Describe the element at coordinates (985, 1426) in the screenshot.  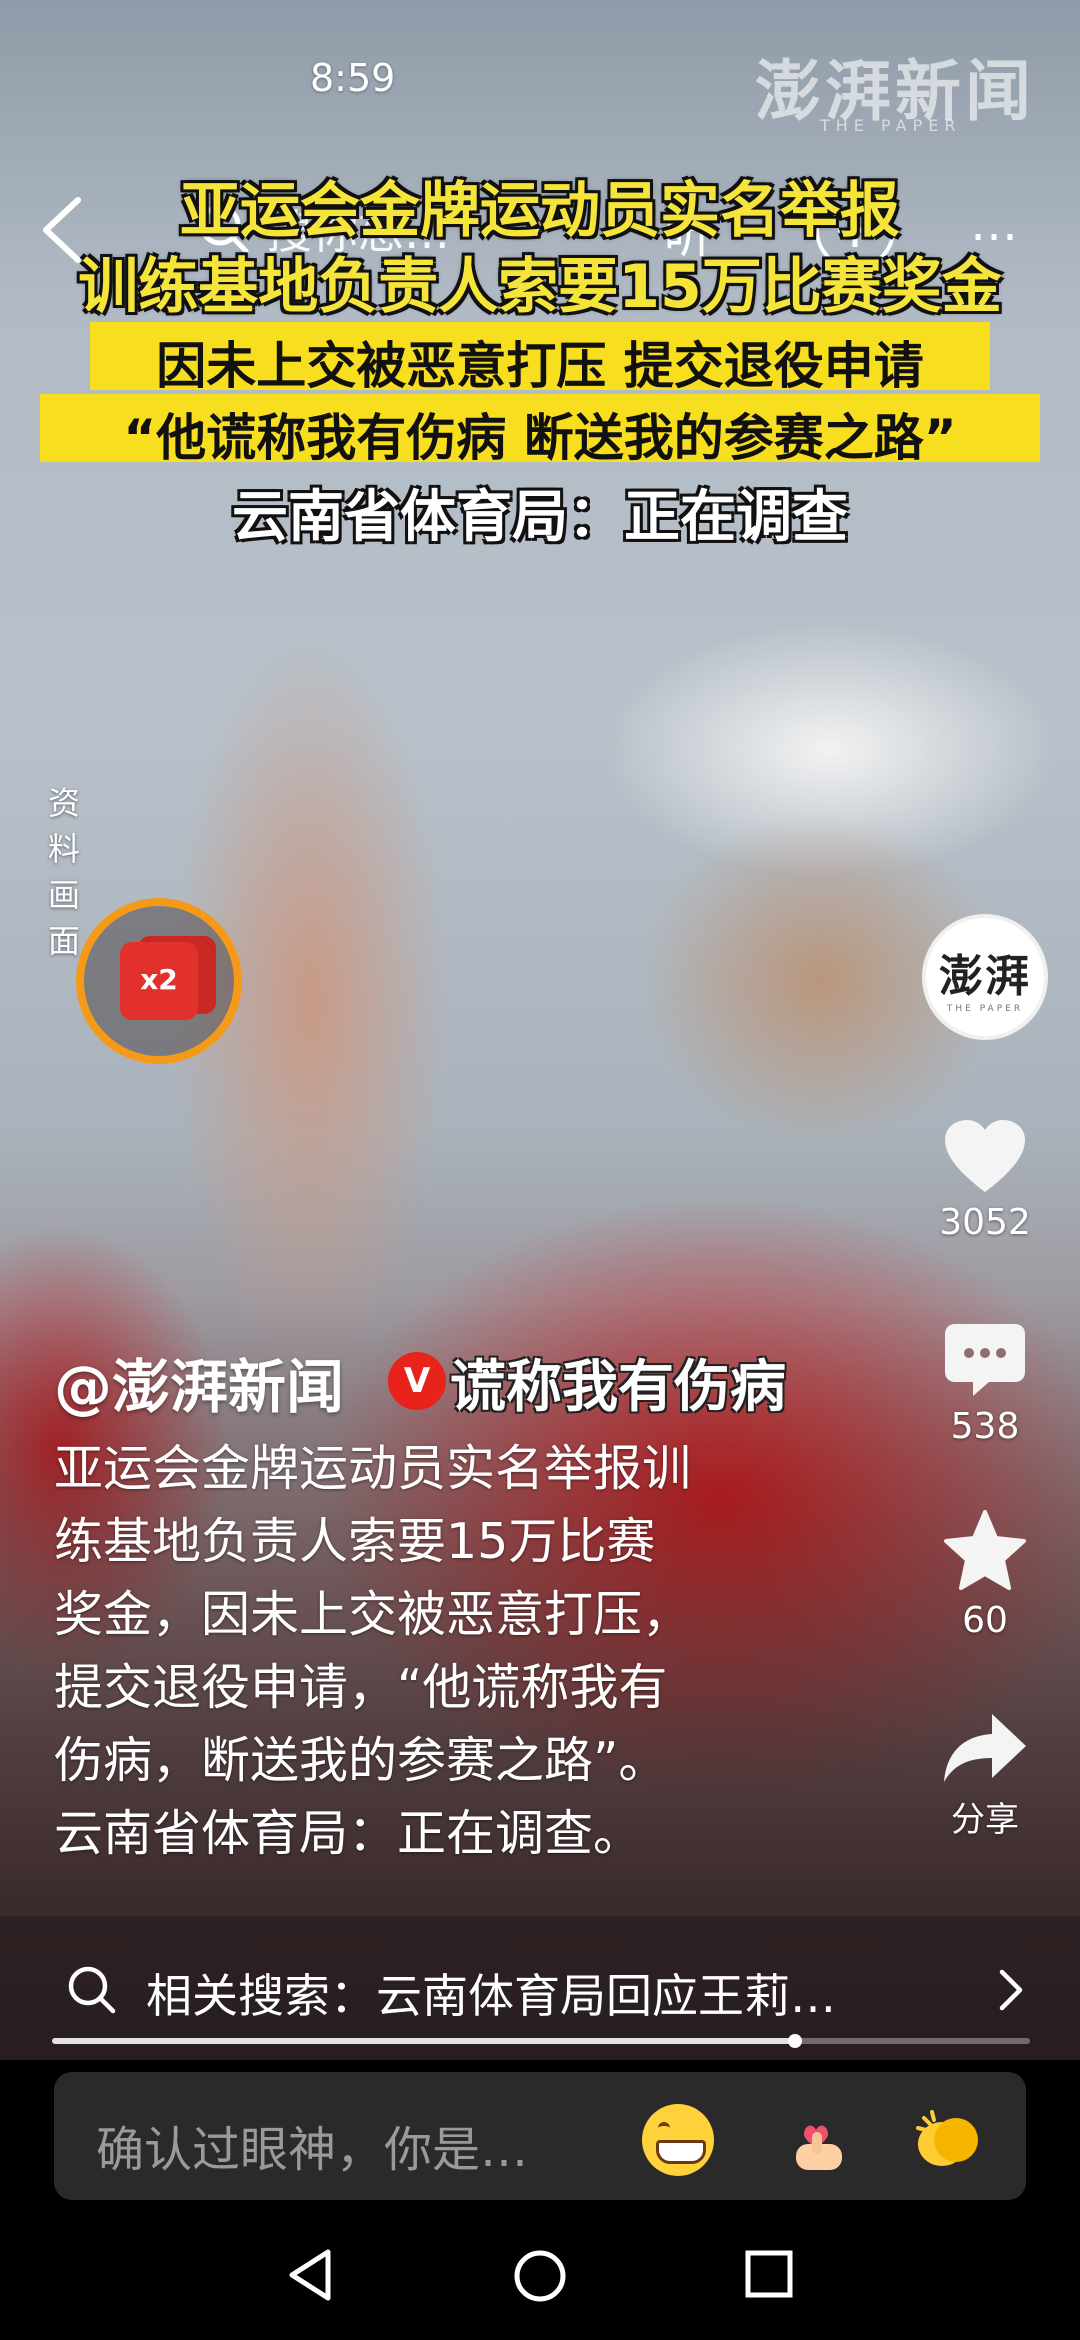
I see `comment-count: 538` at that location.